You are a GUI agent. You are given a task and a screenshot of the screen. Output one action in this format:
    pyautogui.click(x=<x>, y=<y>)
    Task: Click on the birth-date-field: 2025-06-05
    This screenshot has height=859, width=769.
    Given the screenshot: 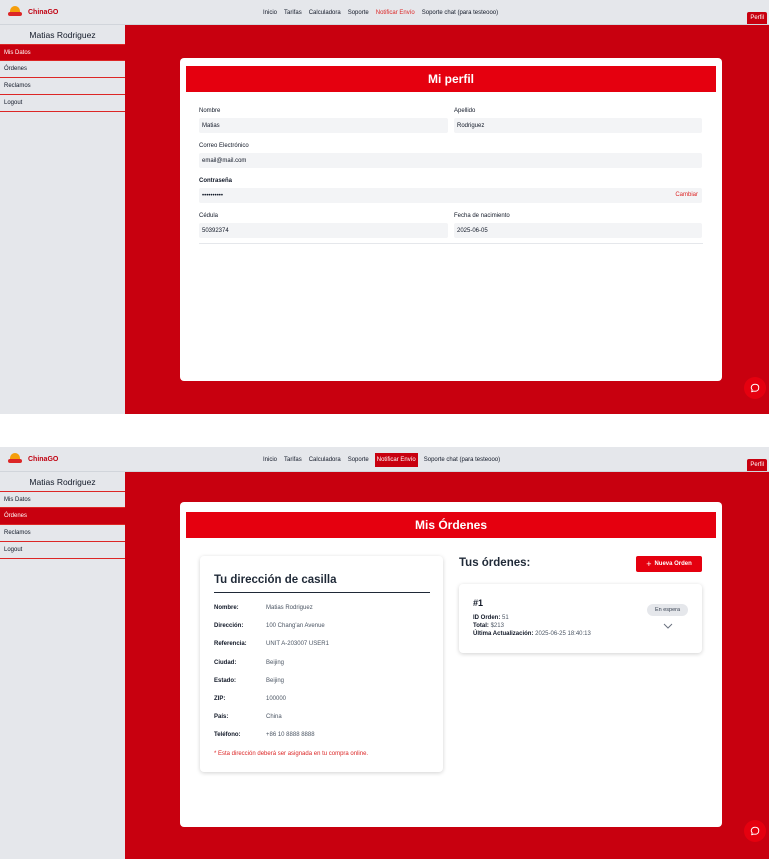 What is the action you would take?
    pyautogui.click(x=578, y=230)
    